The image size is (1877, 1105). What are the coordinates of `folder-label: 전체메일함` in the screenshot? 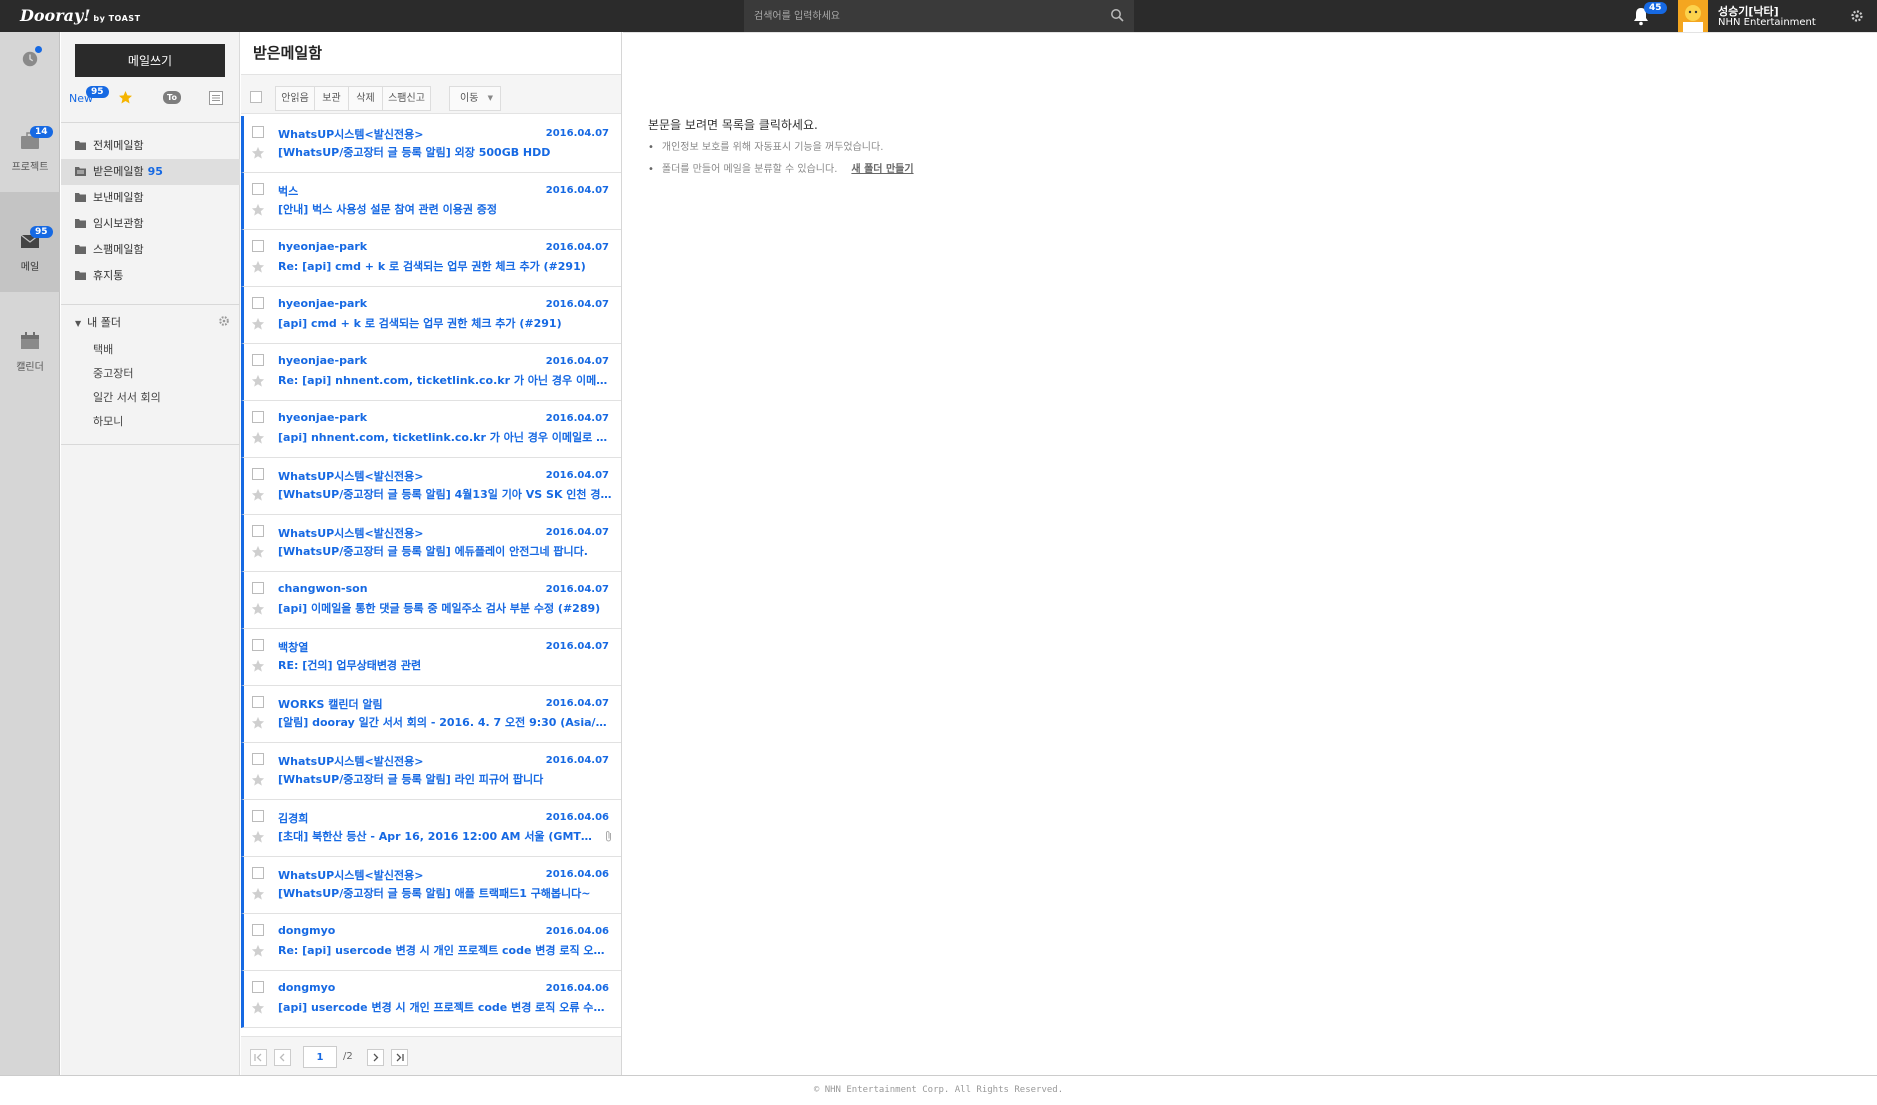 It's located at (118, 145).